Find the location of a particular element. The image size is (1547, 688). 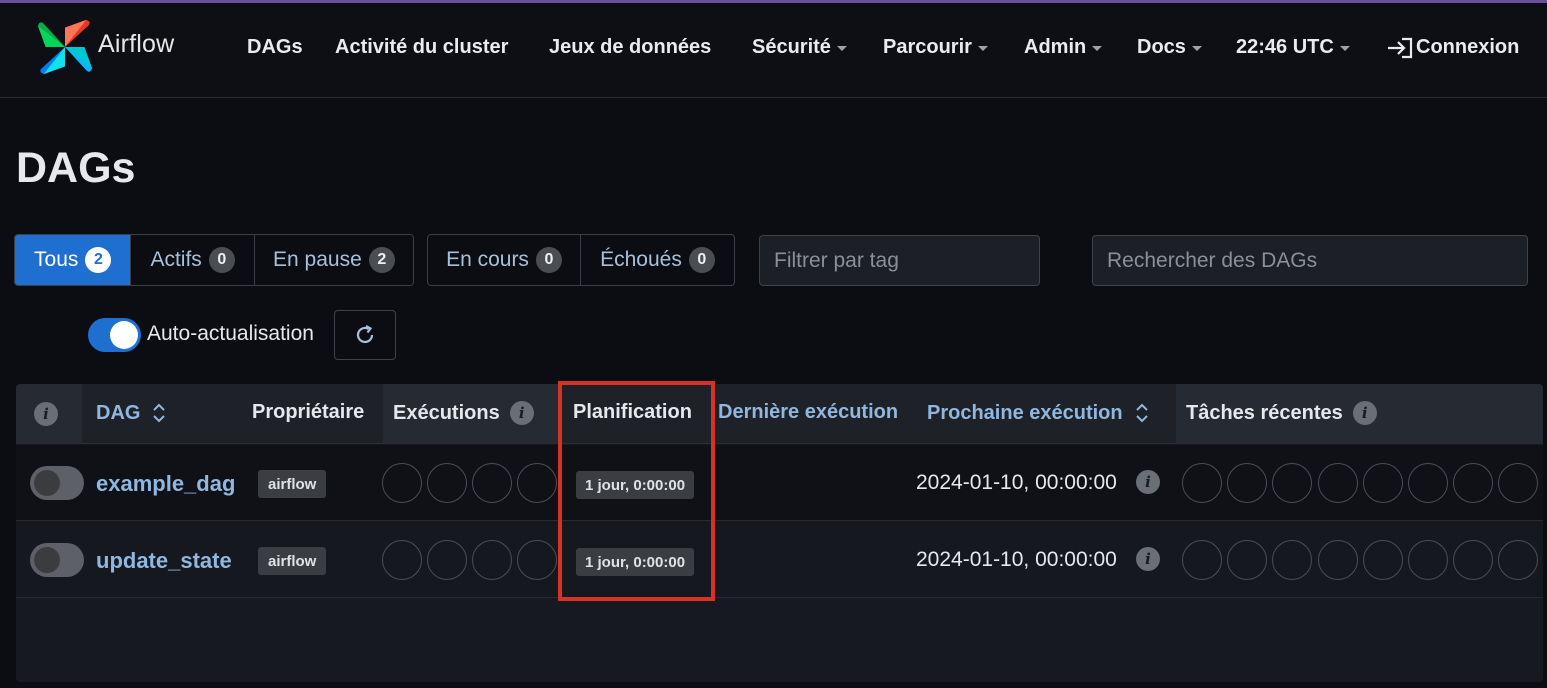

nav-datasets-label: Jeux de données is located at coordinates (630, 47).